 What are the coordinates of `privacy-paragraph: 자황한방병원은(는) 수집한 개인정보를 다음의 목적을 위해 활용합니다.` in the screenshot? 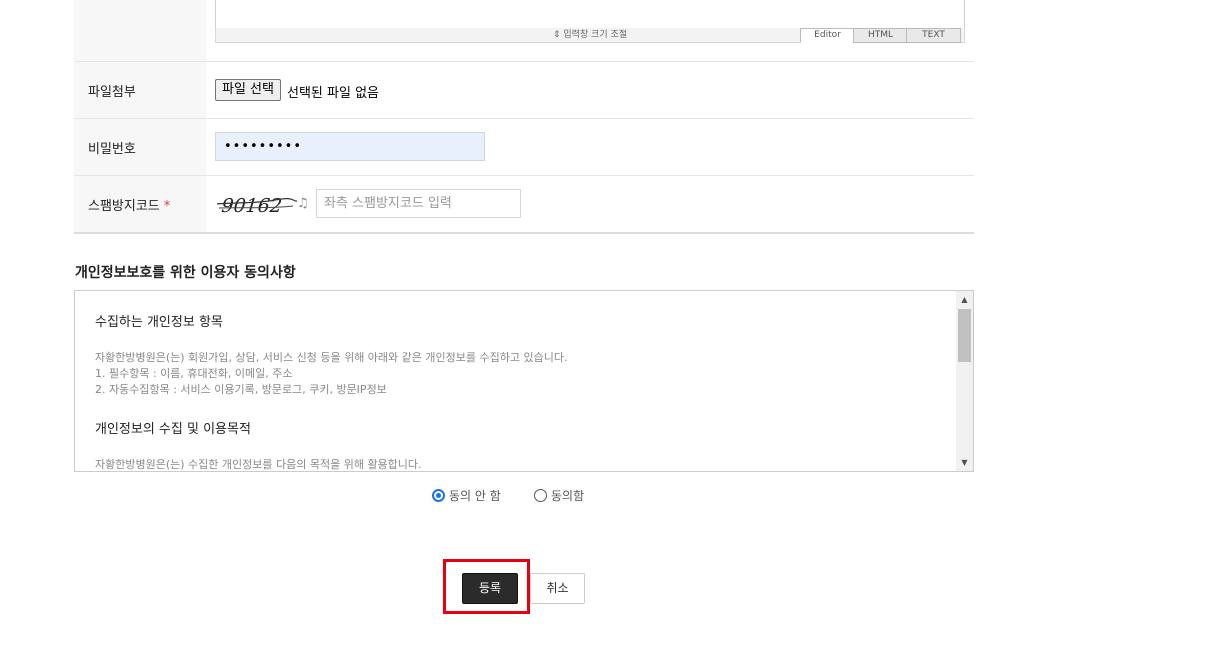 It's located at (520, 464).